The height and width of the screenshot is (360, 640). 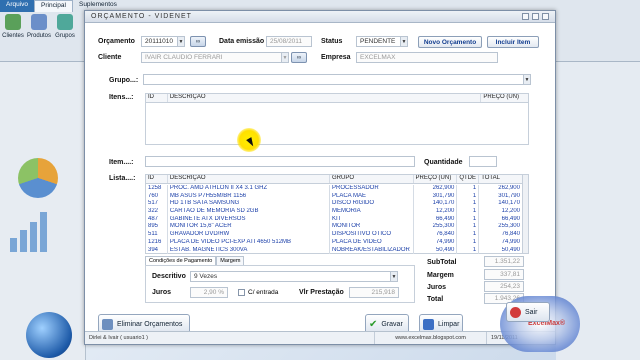 I want to click on sair-button: Sair, so click(x=528, y=312).